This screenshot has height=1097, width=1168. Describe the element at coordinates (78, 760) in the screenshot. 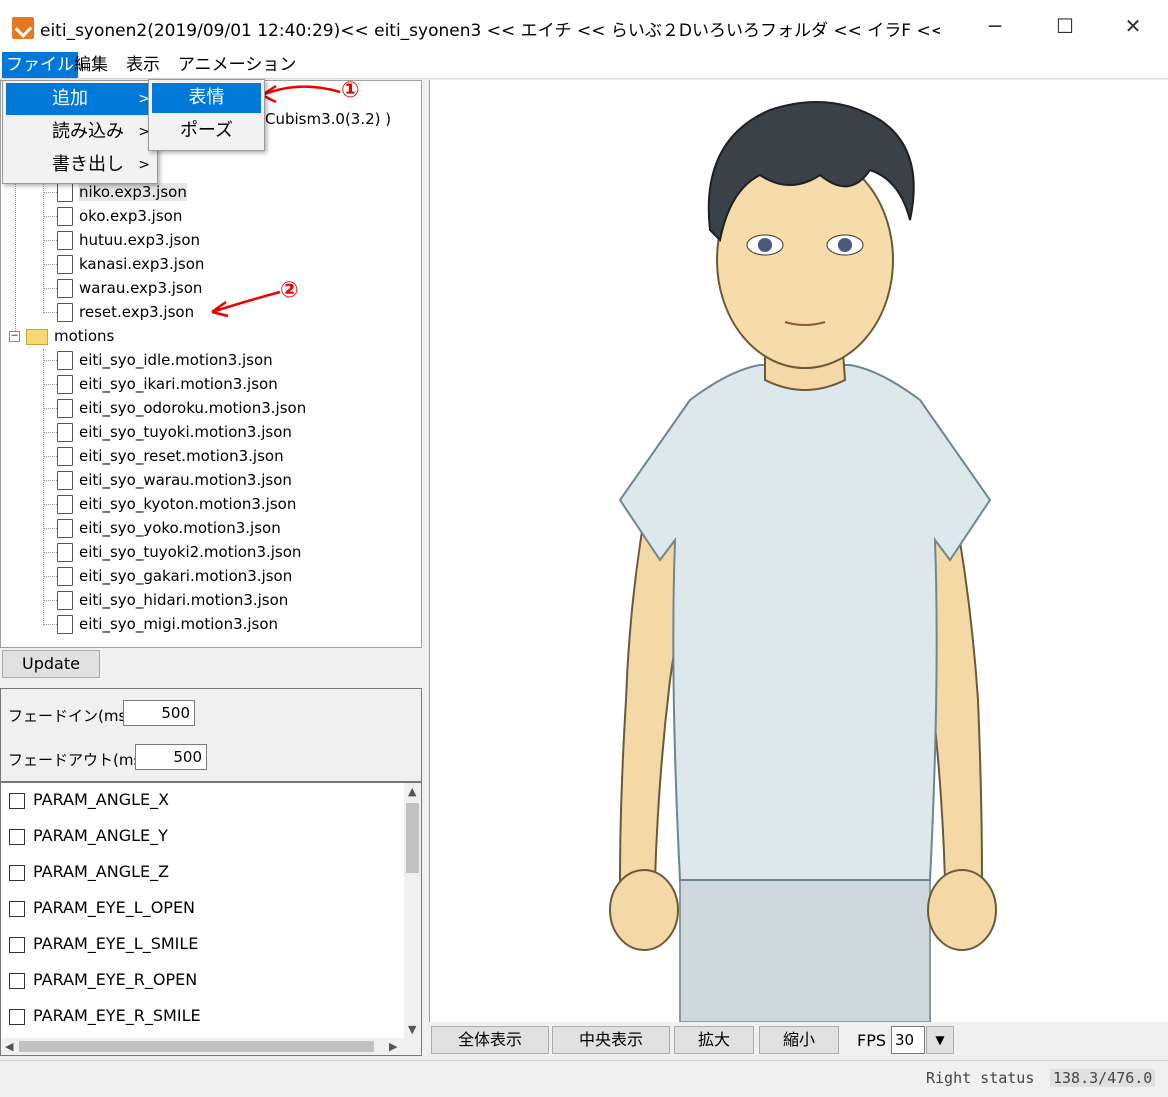

I see `fade-out-label: フェードアウト(ms)` at that location.